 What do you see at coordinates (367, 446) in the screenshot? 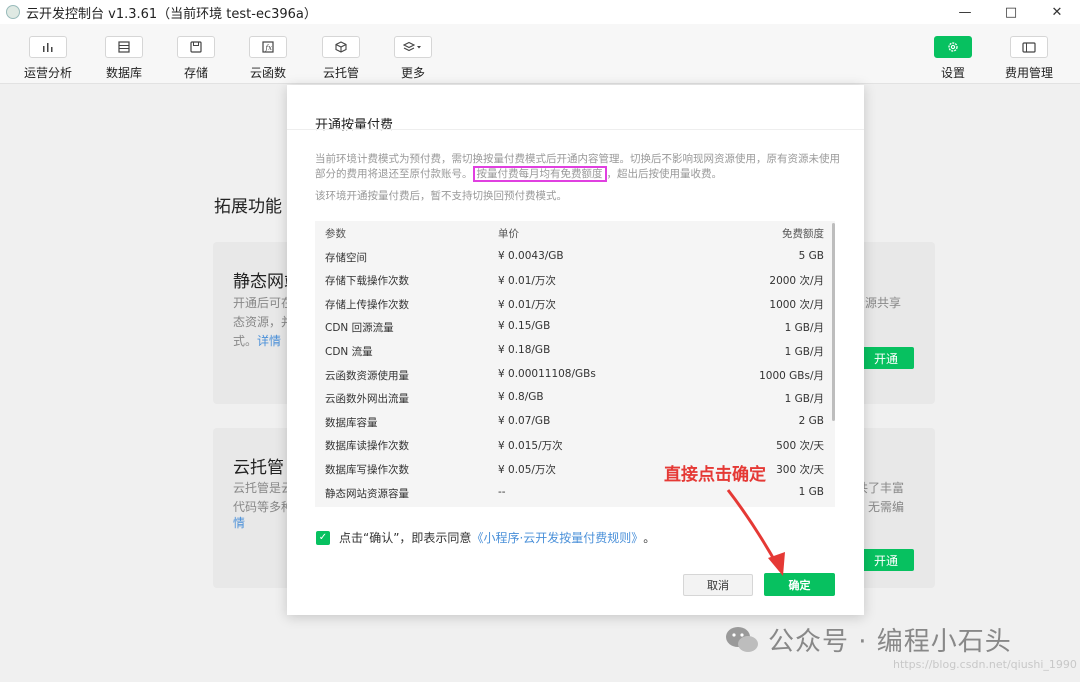
I see `cell-param: 数据库读操作次数` at bounding box center [367, 446].